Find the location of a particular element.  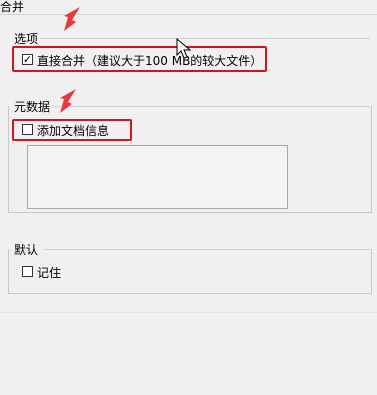

title-divider is located at coordinates (188, 14).